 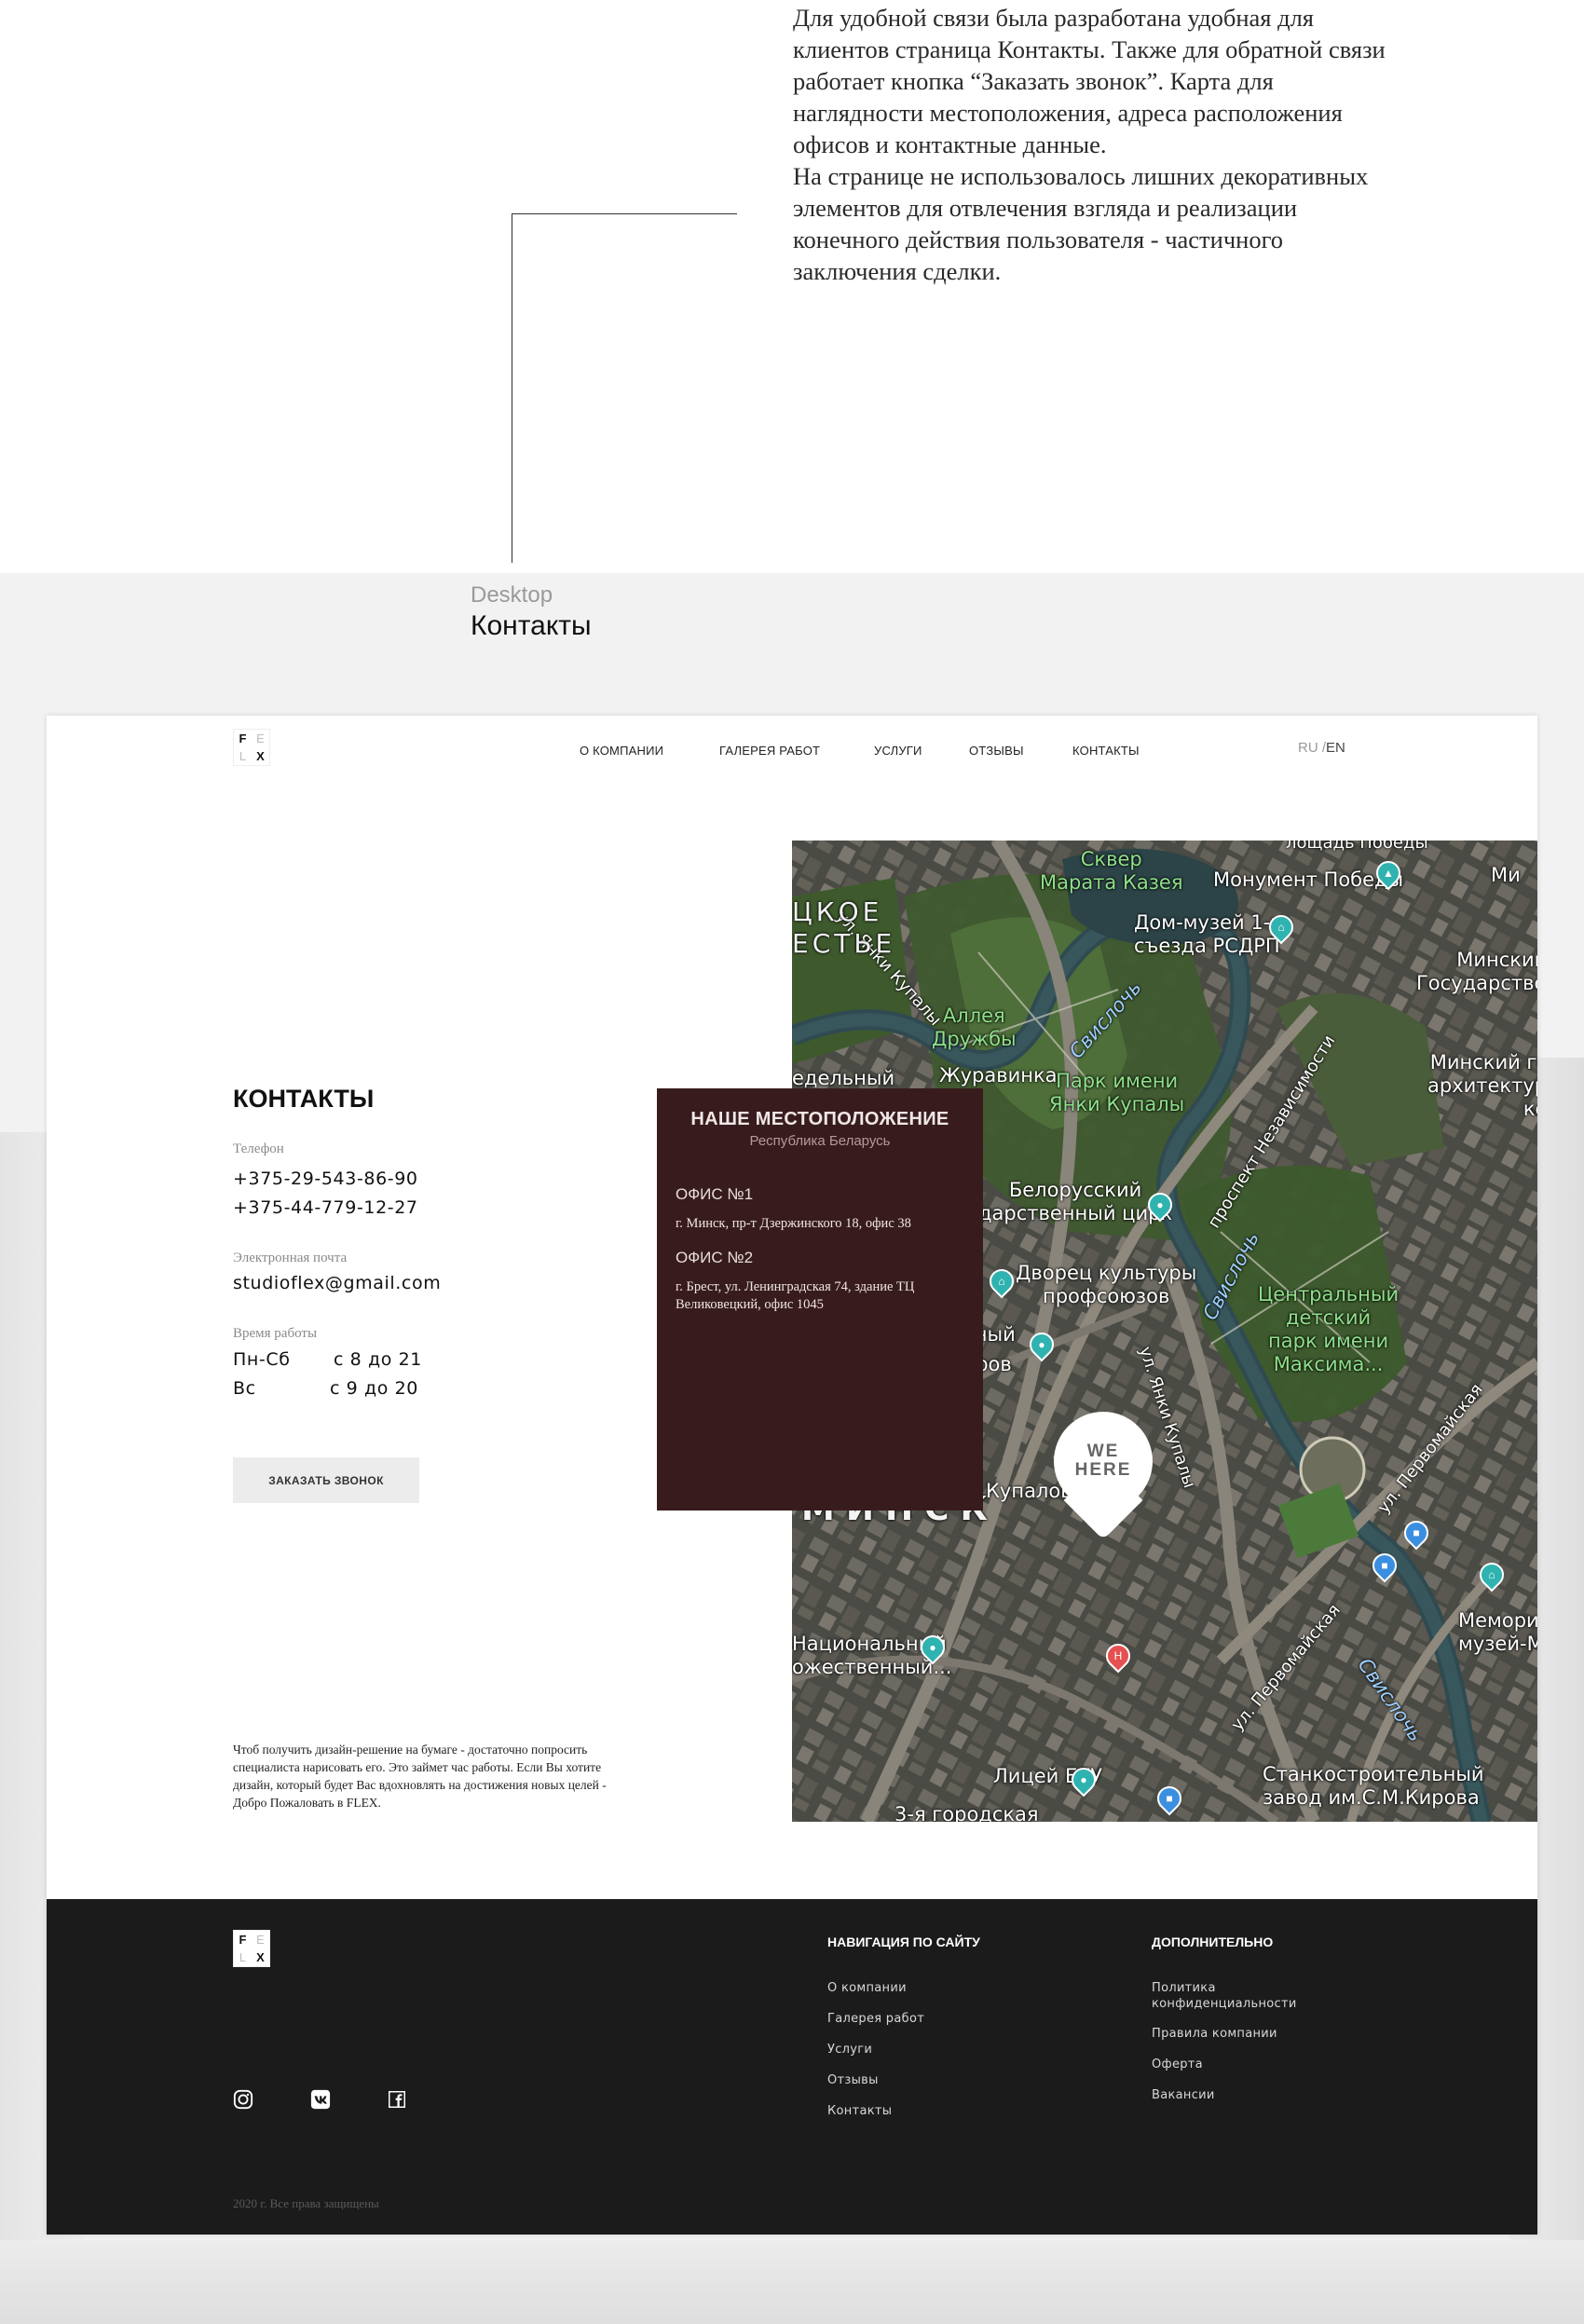 What do you see at coordinates (1245, 2064) in the screenshot?
I see `footer-offer: Оферта` at bounding box center [1245, 2064].